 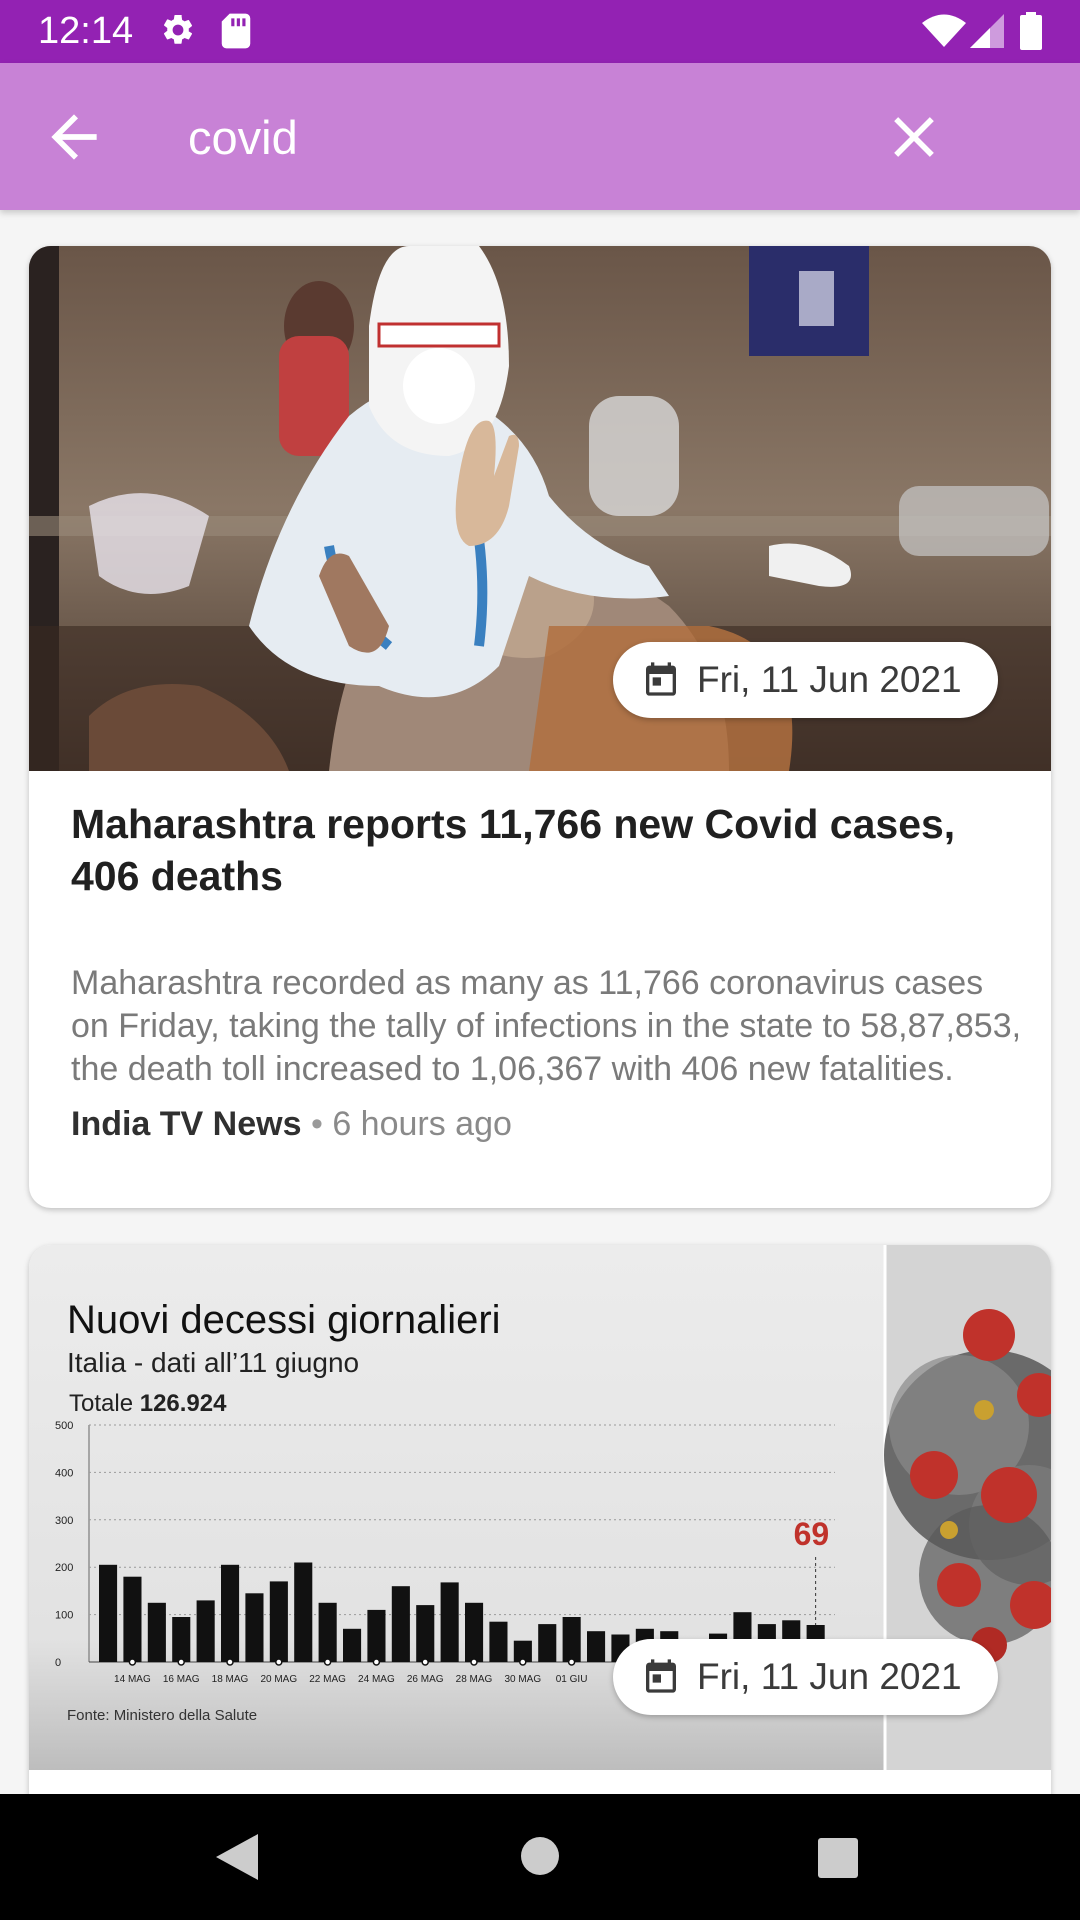 I want to click on x-tick-label: 26 MAG, so click(x=425, y=1679).